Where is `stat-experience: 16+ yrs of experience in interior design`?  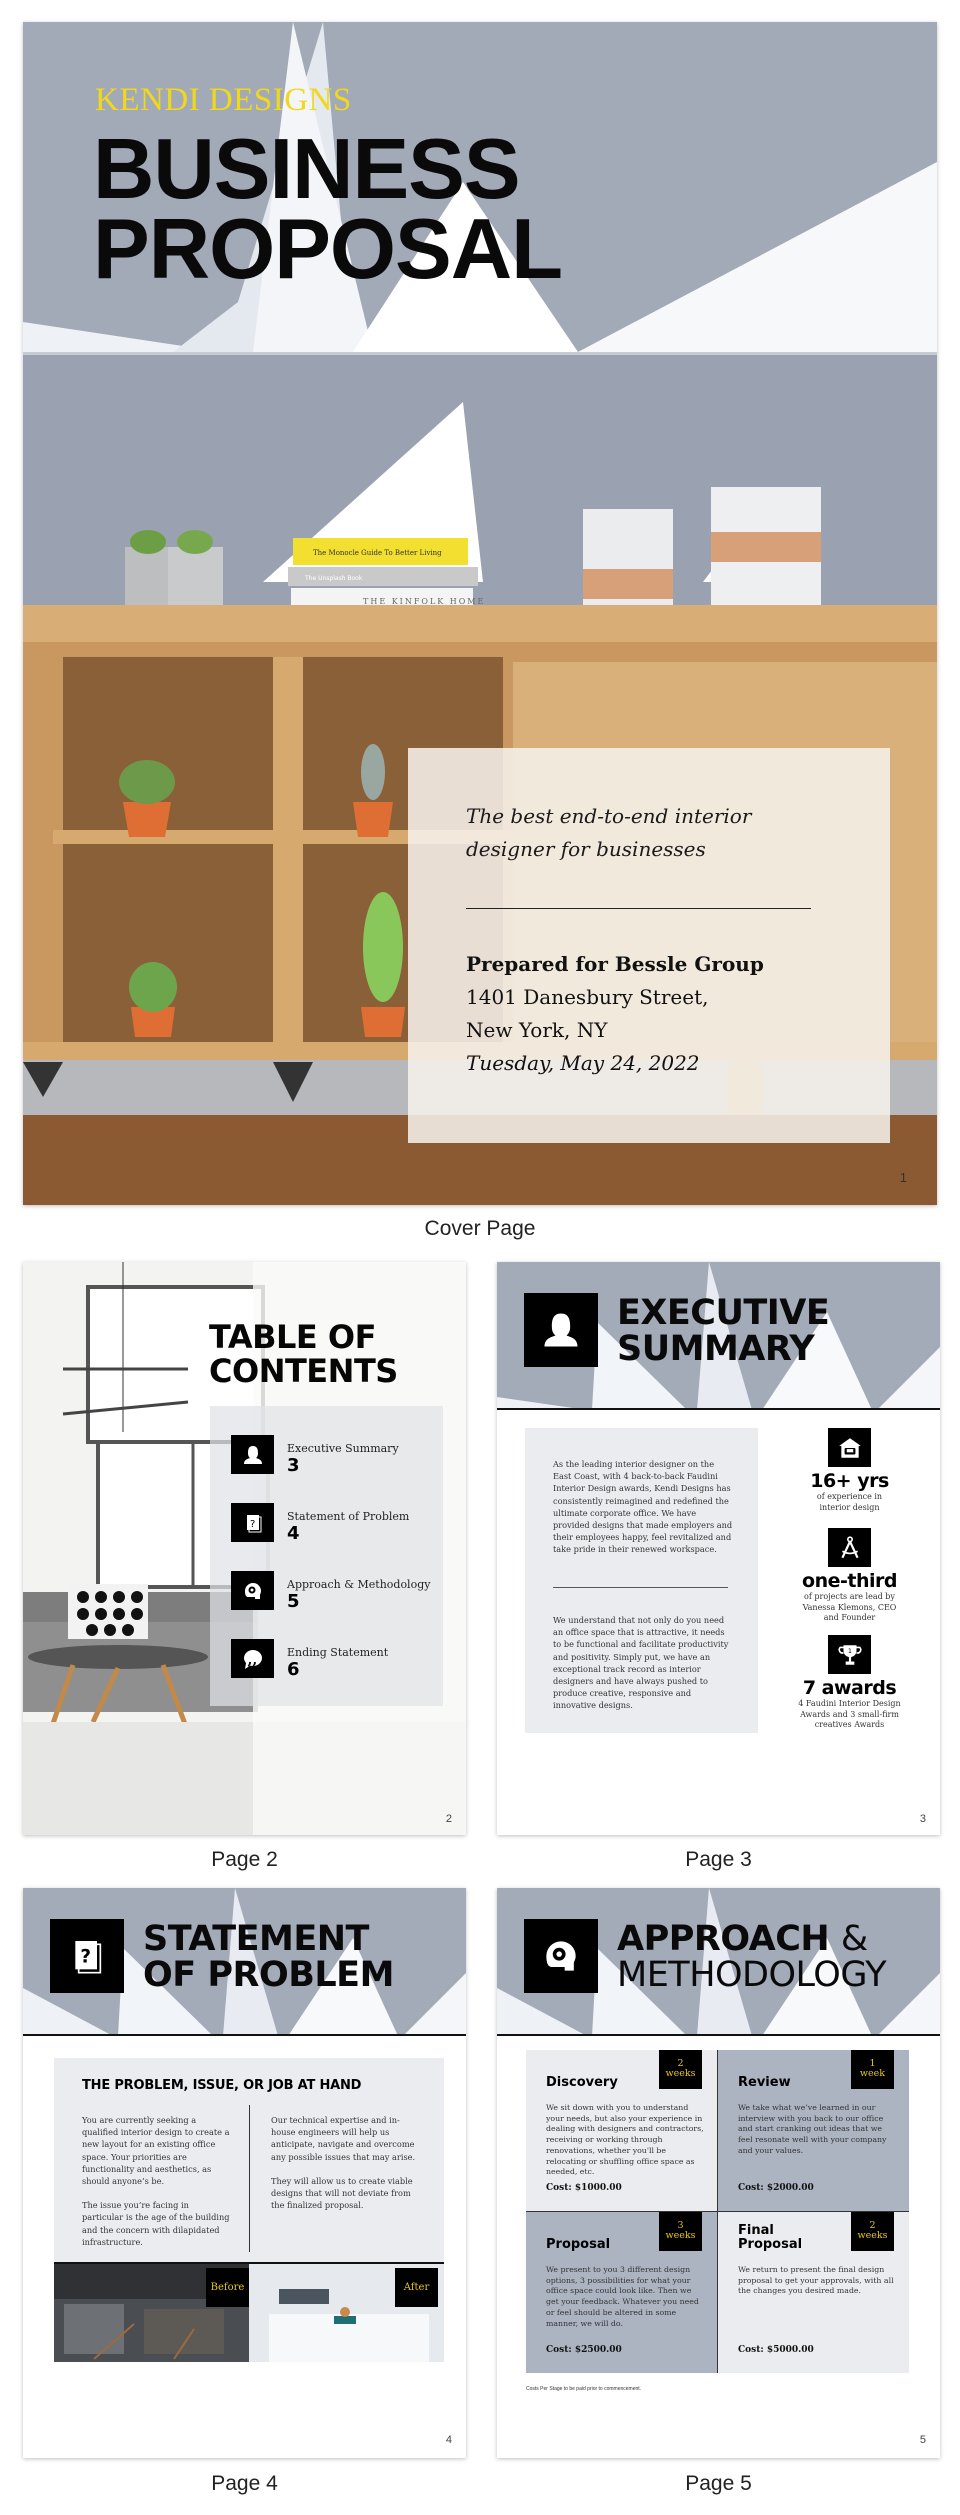 stat-experience: 16+ yrs of experience in interior design is located at coordinates (849, 1470).